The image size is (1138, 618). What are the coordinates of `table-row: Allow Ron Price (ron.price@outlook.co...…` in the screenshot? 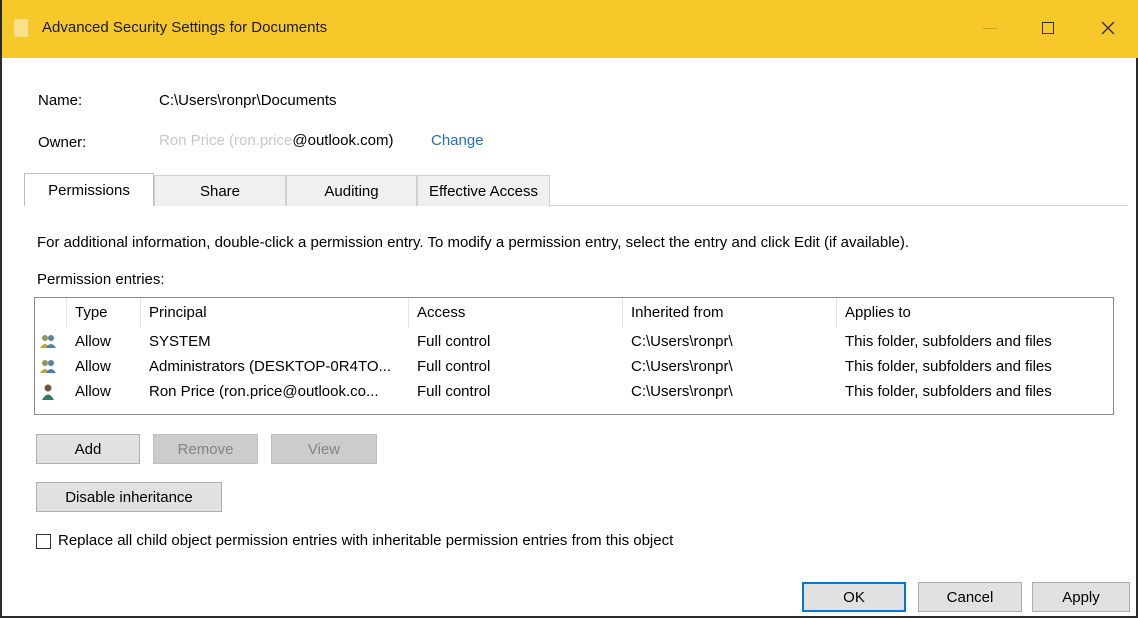 It's located at (574, 391).